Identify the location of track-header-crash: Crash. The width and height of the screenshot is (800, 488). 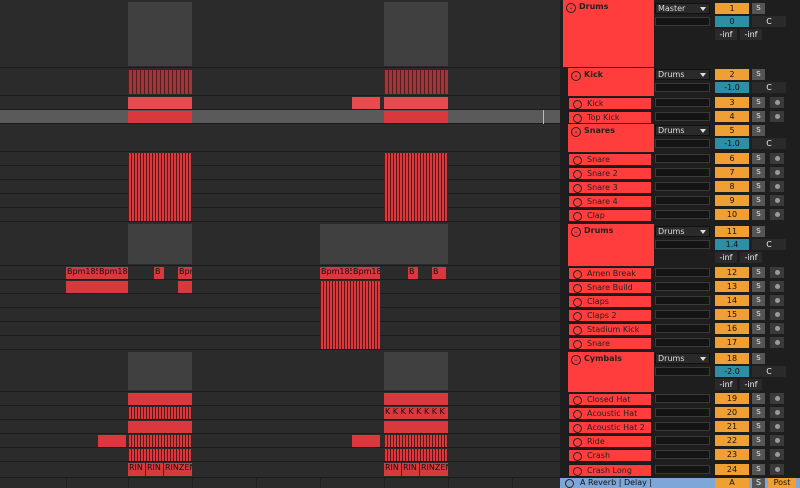
(610, 455).